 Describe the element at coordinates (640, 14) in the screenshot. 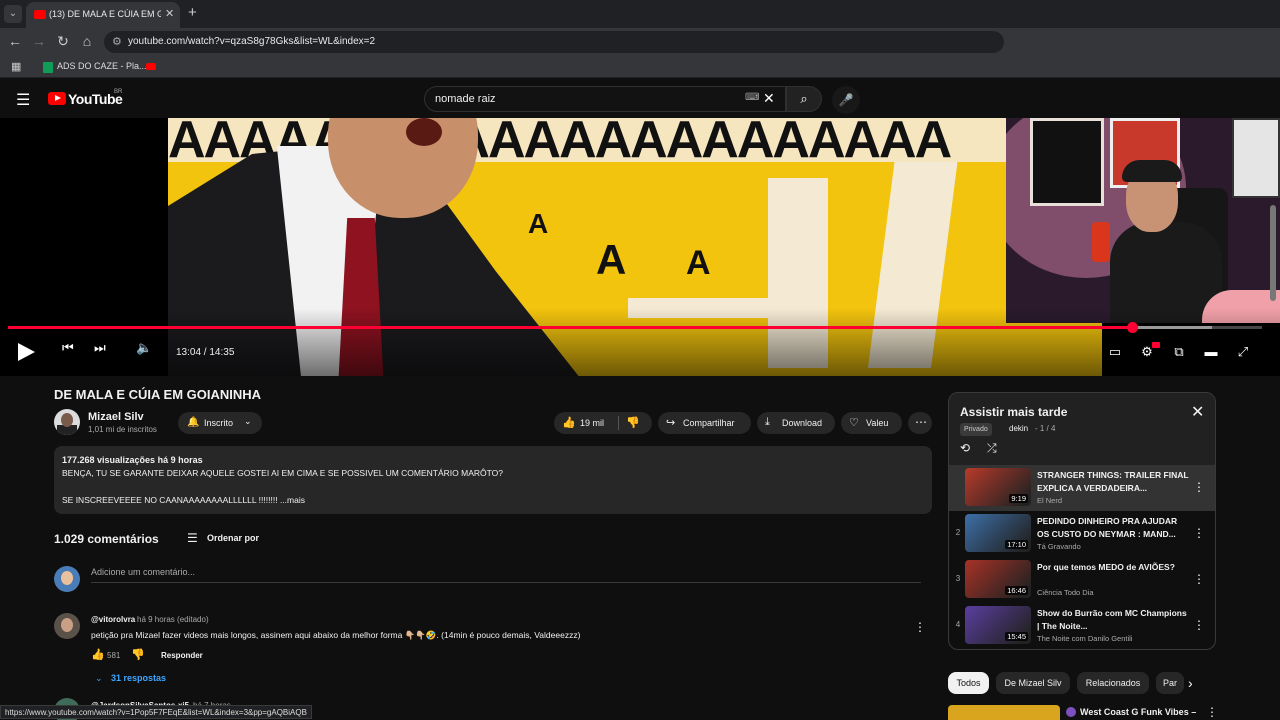

I see `browser-tab-bar: ⌄ (13) DE MALA E CÚIA EM GOIAN ✕ +` at that location.